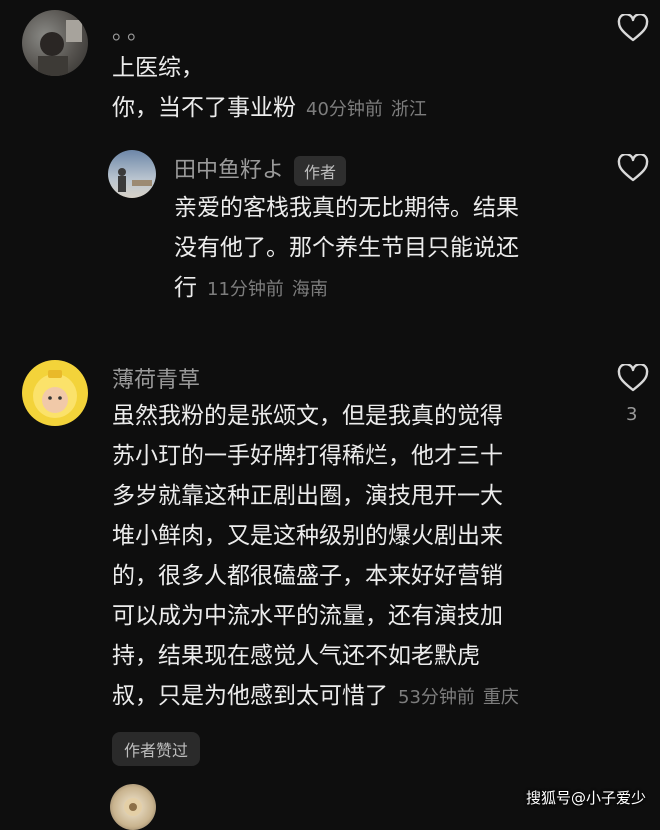 The height and width of the screenshot is (830, 660). I want to click on comment-line: 苏小玎的一手好牌打得稀烂，他才三十, so click(307, 456).